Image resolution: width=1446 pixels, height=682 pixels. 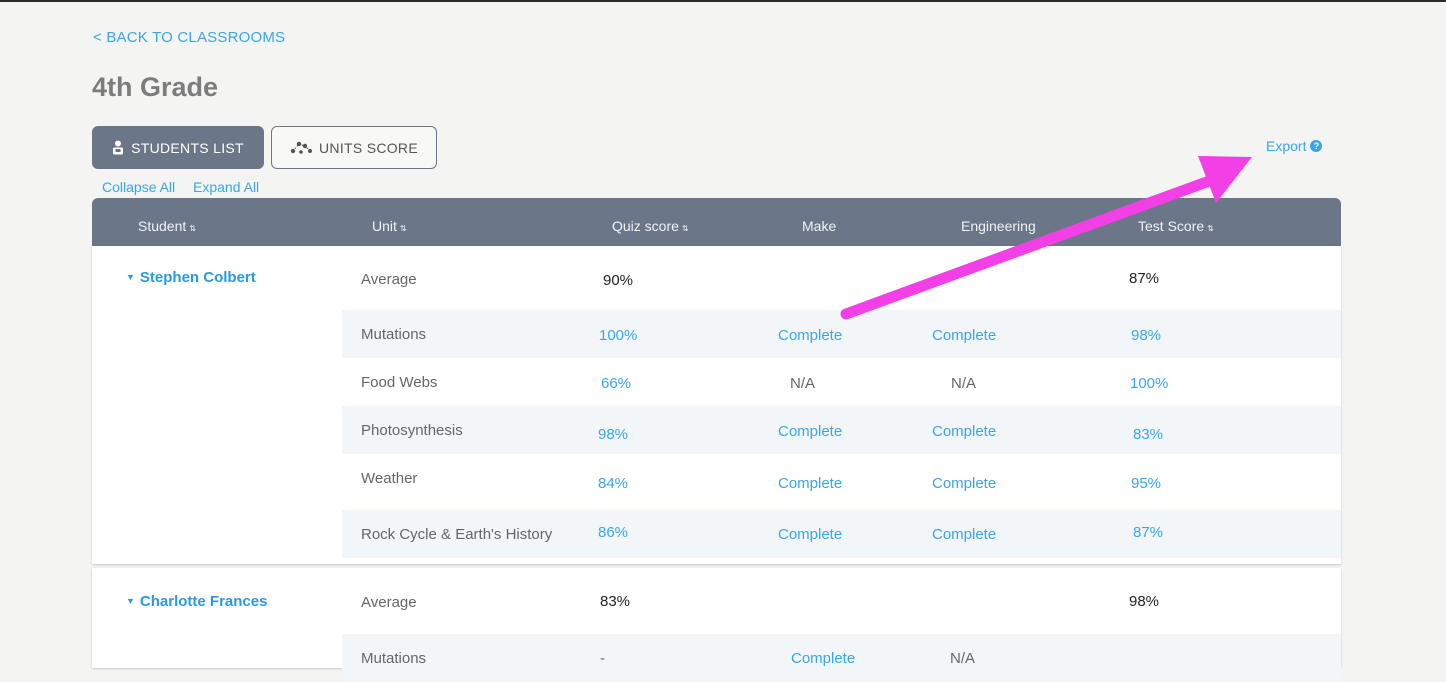 I want to click on export-label: Export, so click(x=1286, y=146).